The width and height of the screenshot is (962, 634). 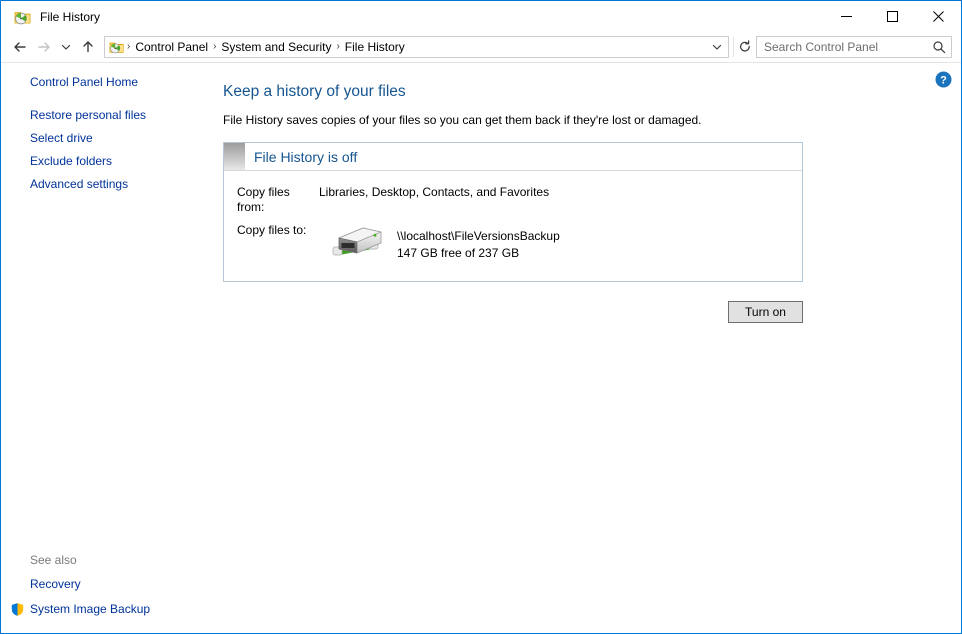 What do you see at coordinates (44, 47) in the screenshot?
I see `forward-button` at bounding box center [44, 47].